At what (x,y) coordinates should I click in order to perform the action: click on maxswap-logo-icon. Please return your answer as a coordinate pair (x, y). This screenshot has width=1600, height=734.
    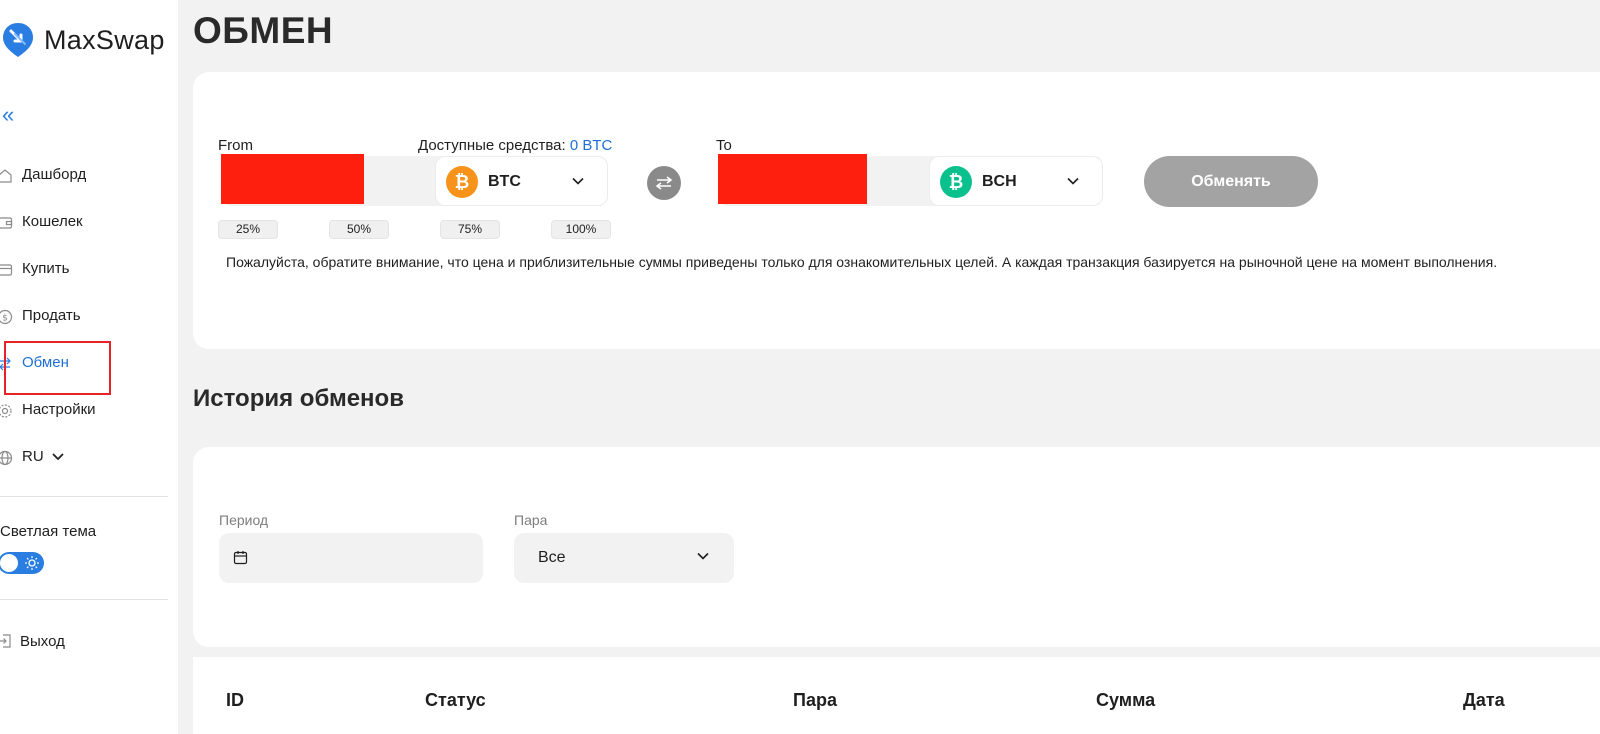
    Looking at the image, I should click on (18, 40).